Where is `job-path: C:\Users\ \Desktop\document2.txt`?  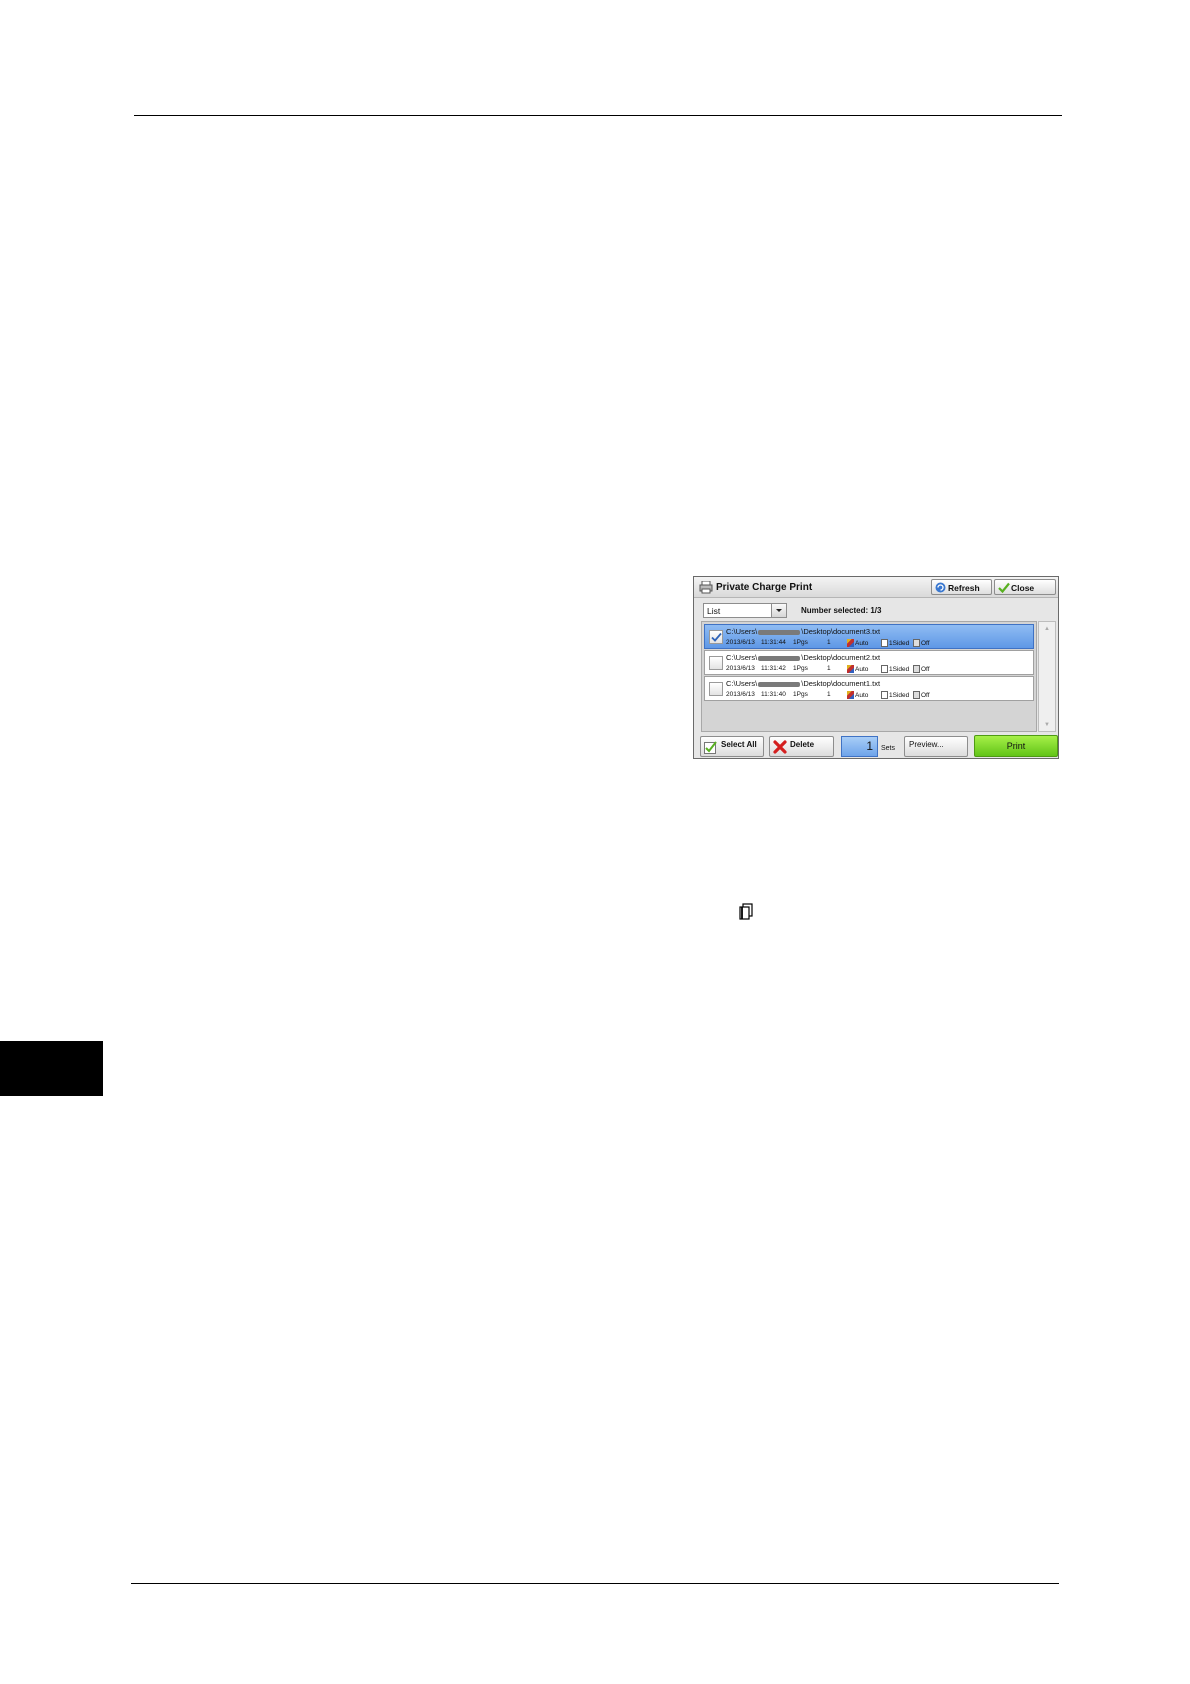 job-path: C:\Users\ \Desktop\document2.txt is located at coordinates (803, 657).